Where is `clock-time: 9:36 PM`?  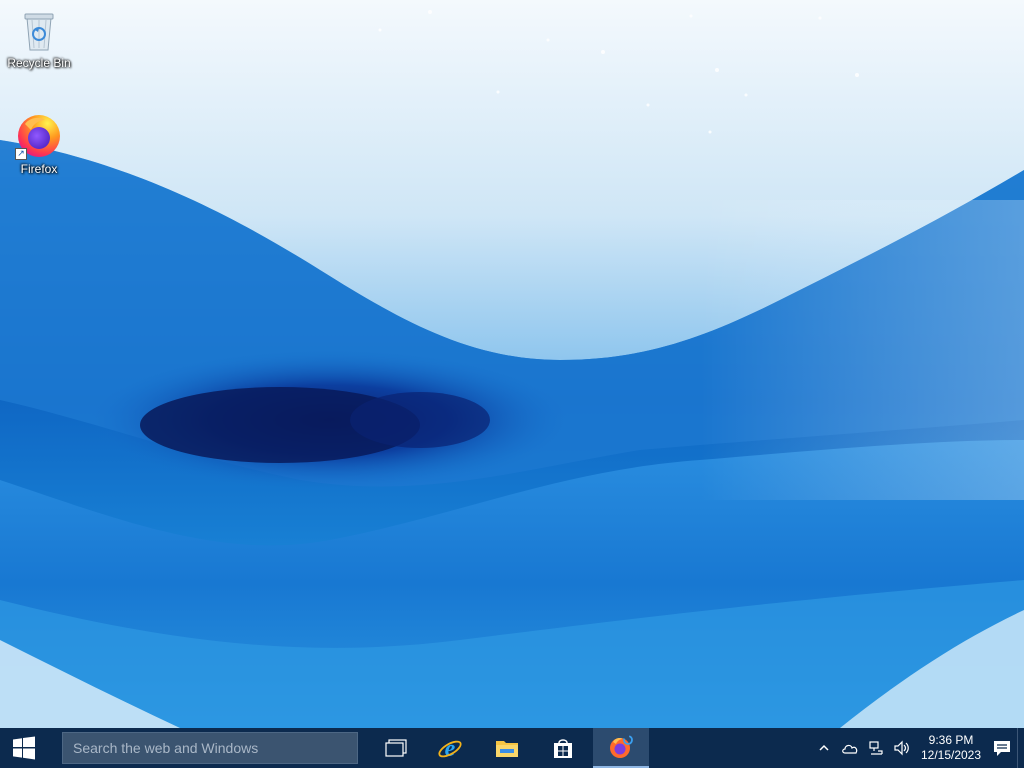
clock-time: 9:36 PM is located at coordinates (951, 740).